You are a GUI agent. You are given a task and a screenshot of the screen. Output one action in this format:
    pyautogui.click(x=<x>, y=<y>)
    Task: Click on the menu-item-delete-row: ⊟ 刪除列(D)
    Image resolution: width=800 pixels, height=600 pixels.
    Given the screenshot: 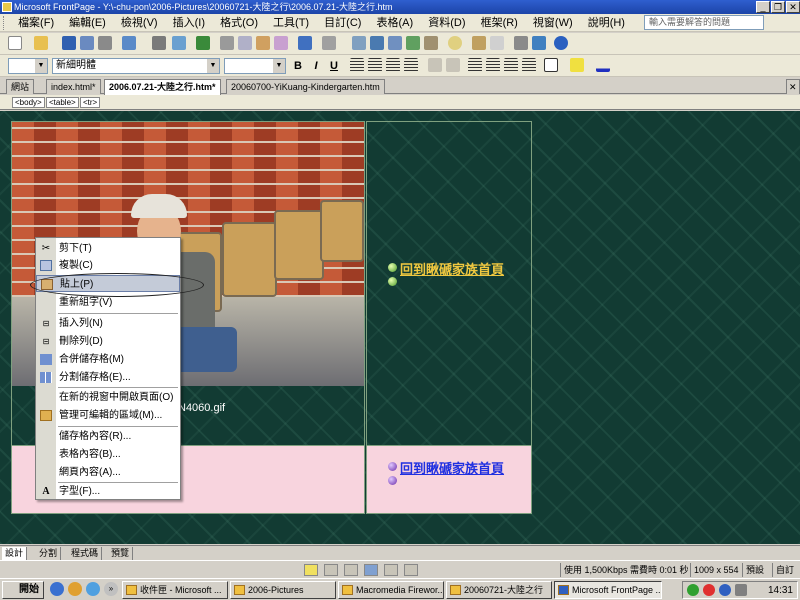 What is the action you would take?
    pyautogui.click(x=108, y=341)
    